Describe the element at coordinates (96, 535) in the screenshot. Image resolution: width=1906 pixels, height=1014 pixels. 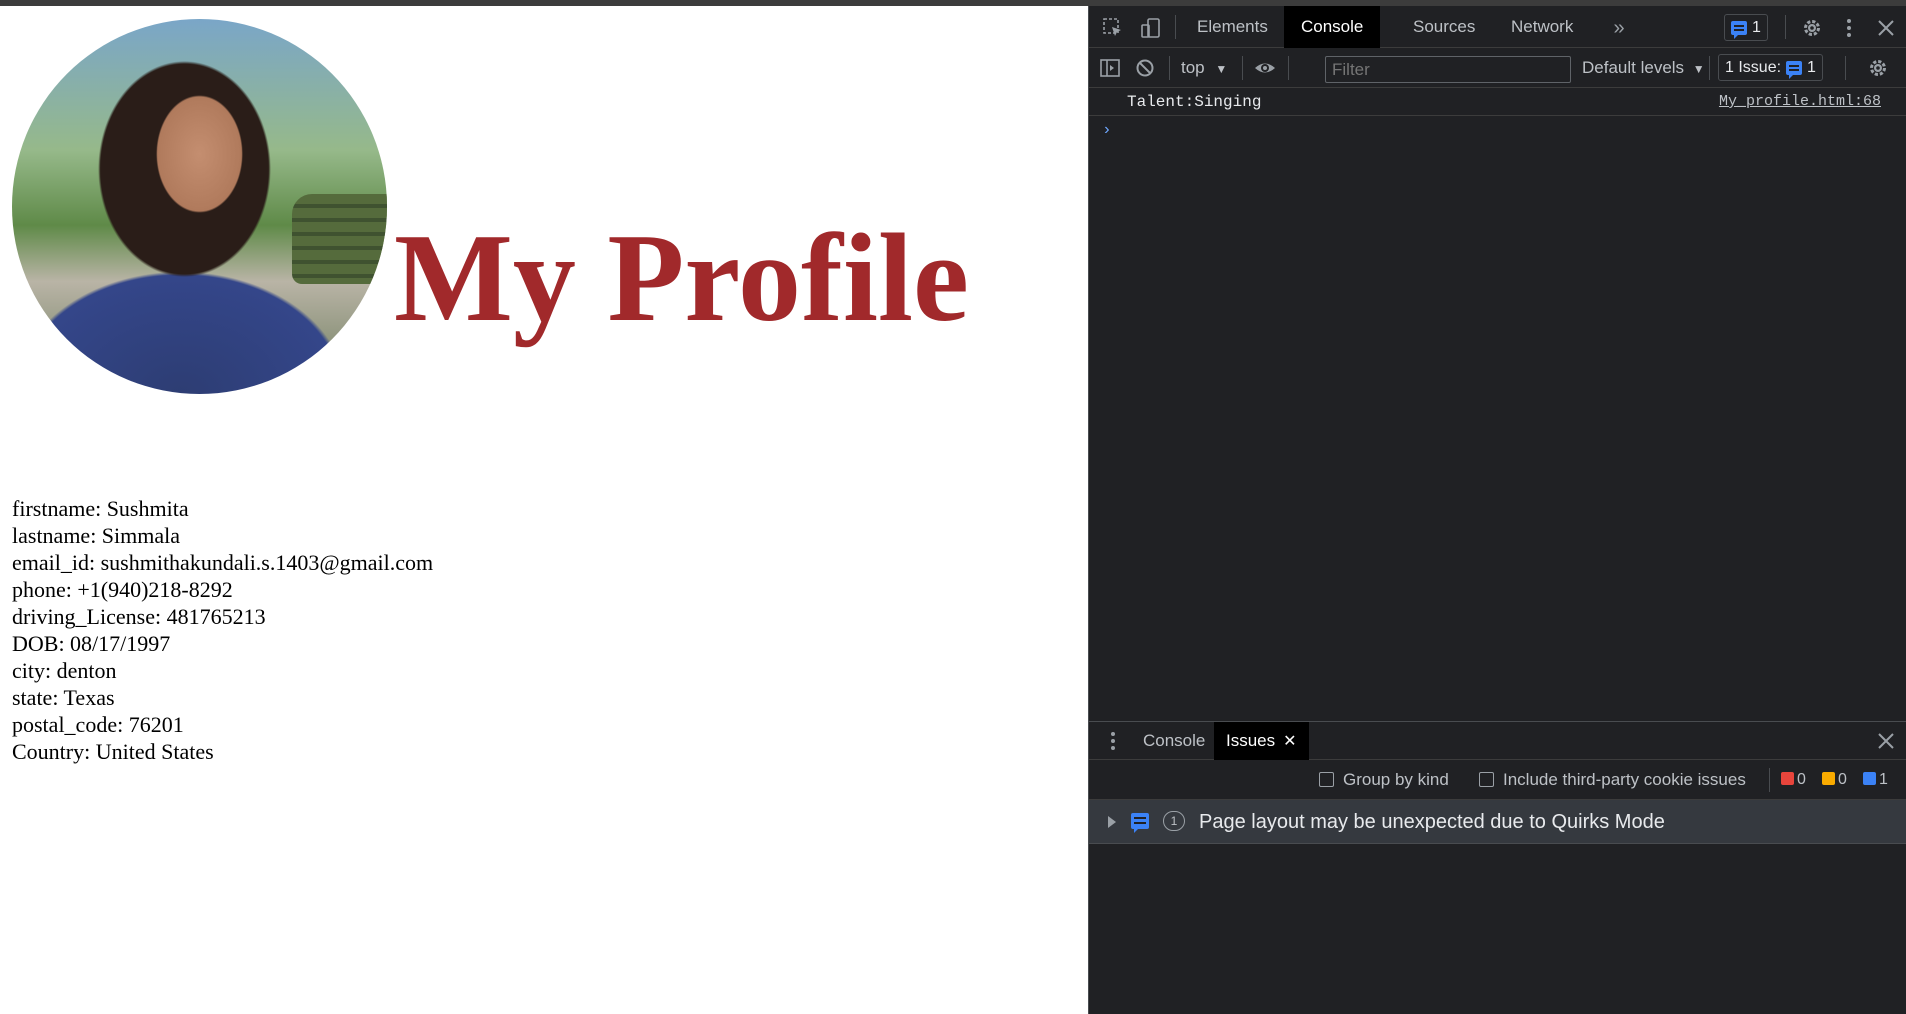
I see `detail-lastname: lastname: Simmala` at that location.